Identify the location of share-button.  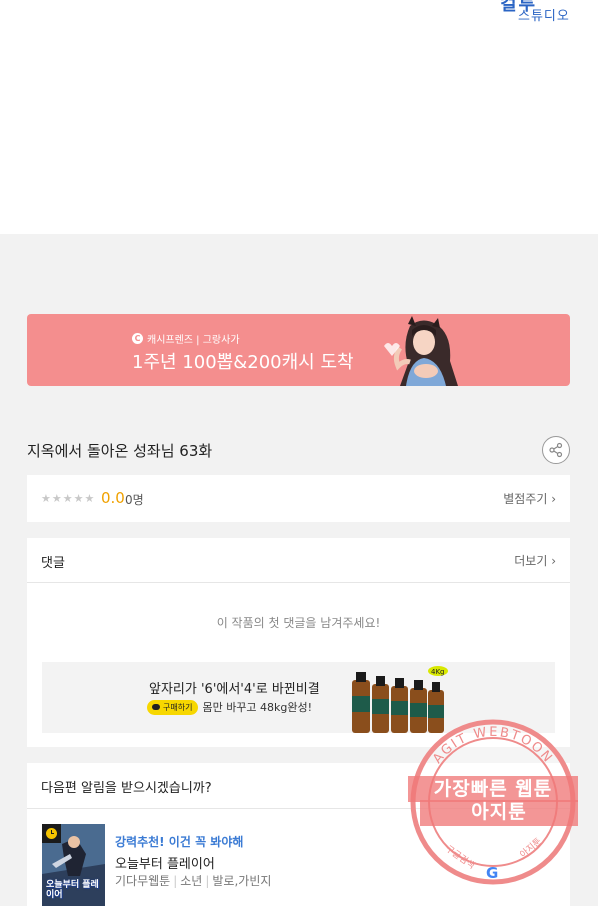
(556, 450).